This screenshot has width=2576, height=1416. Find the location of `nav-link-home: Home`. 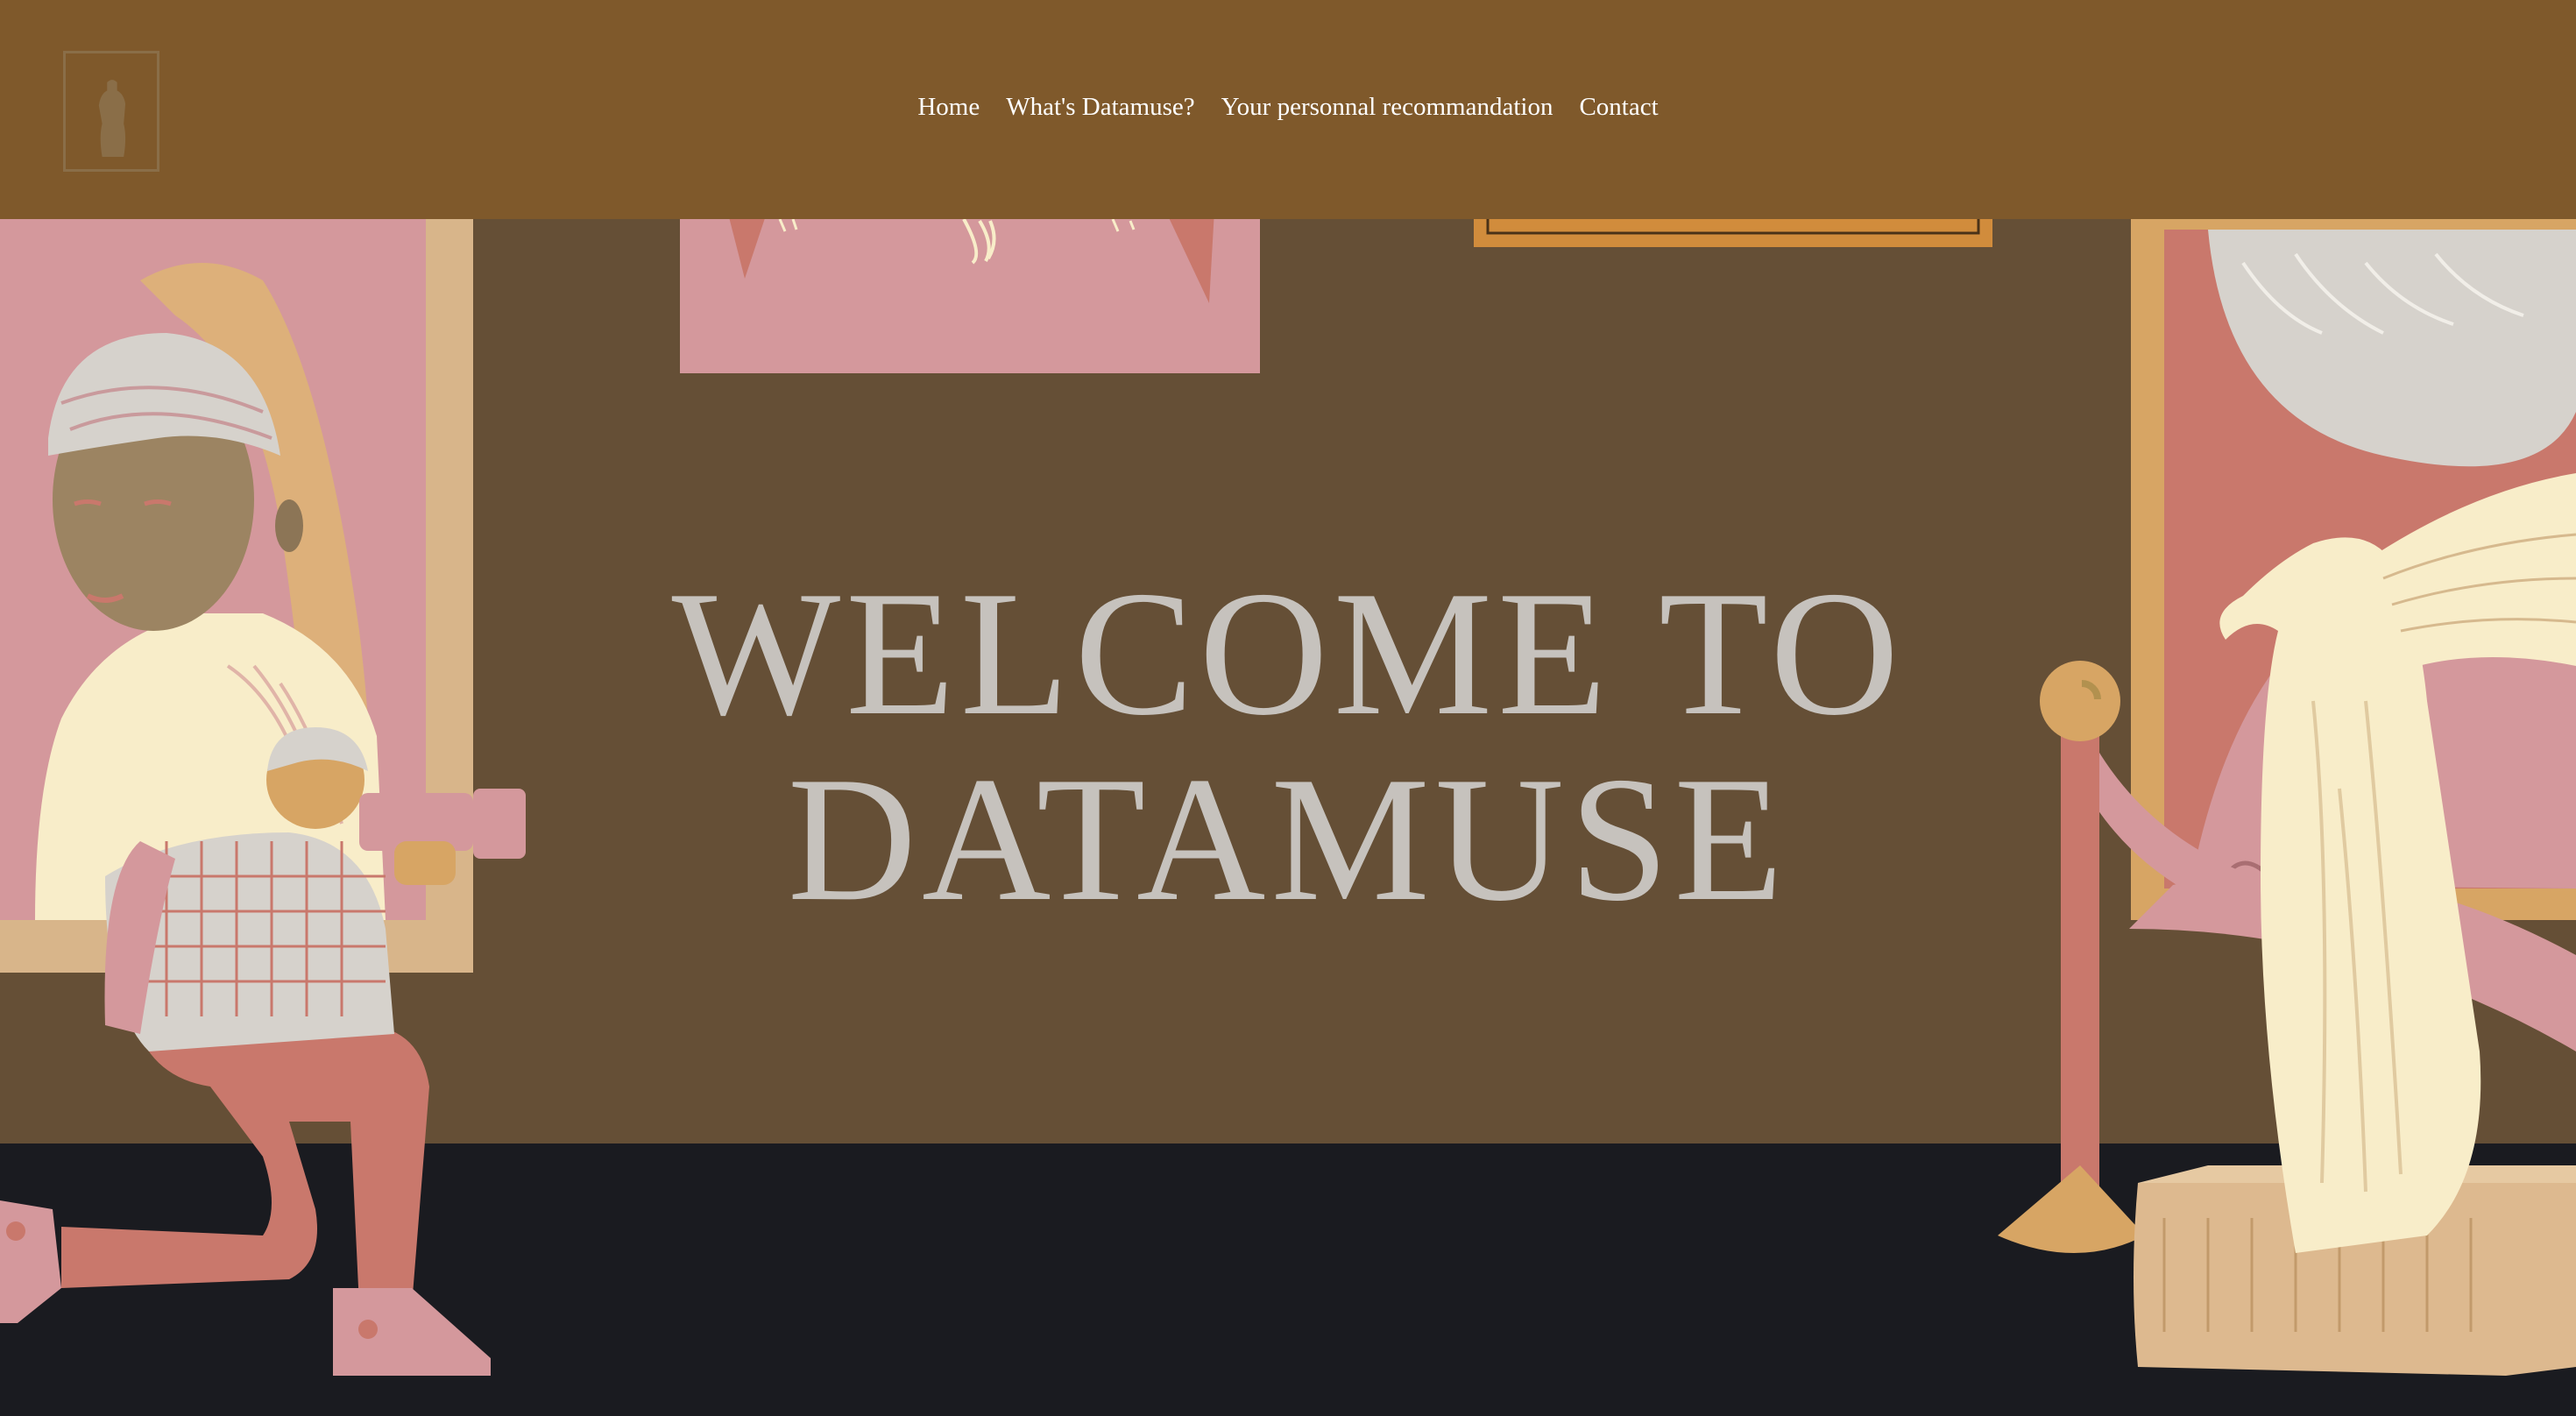

nav-link-home: Home is located at coordinates (948, 106).